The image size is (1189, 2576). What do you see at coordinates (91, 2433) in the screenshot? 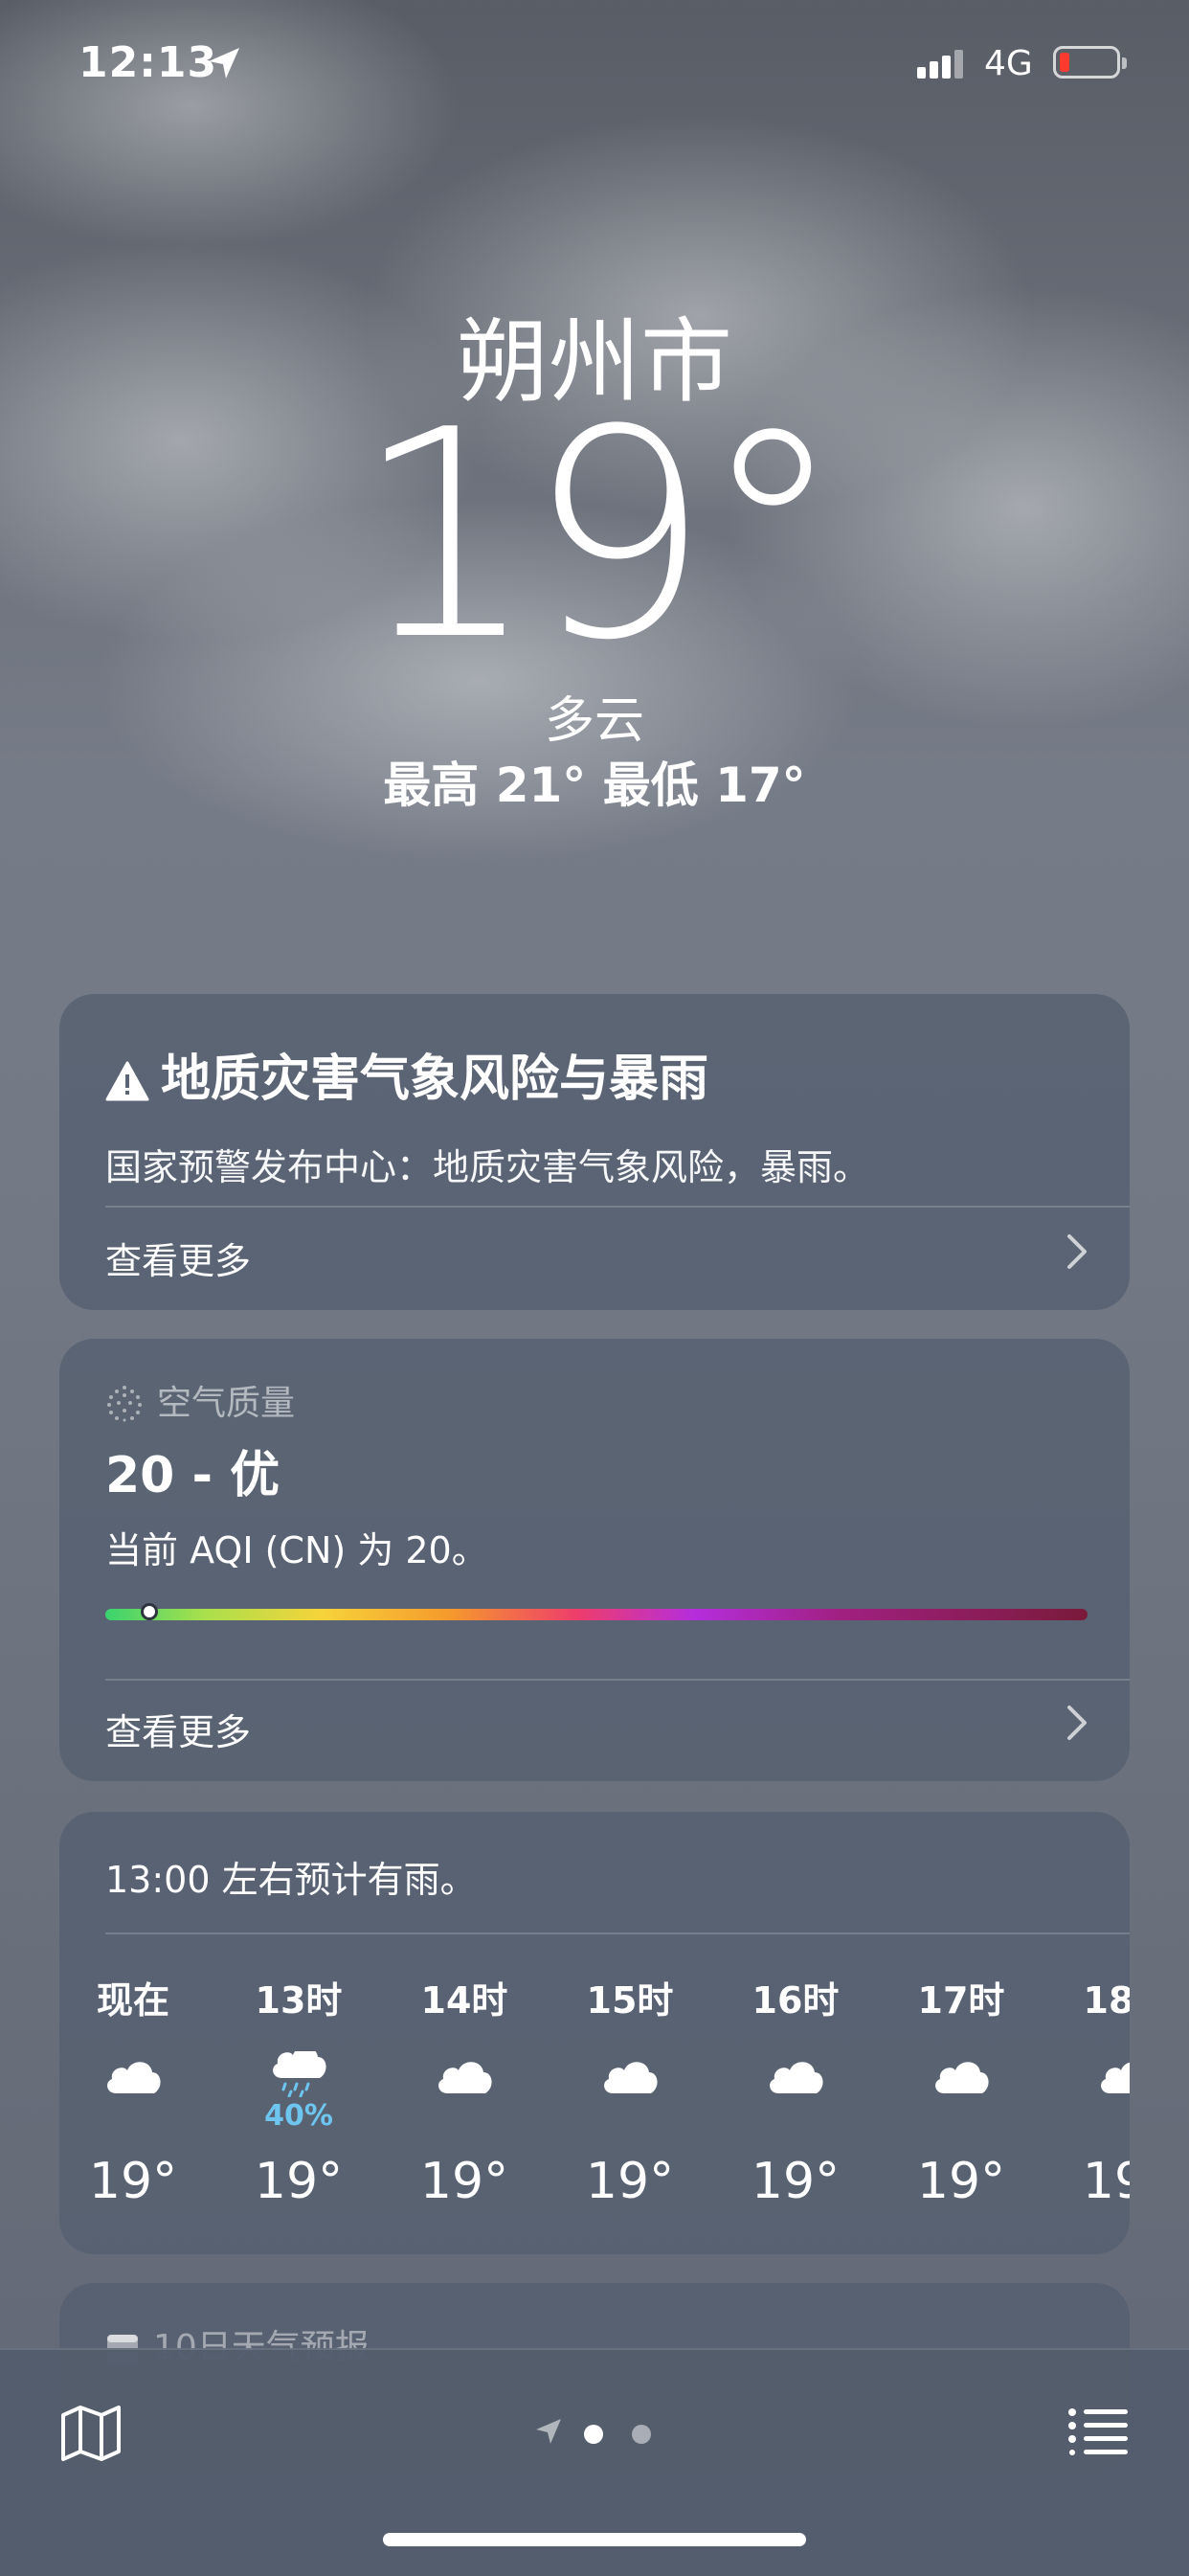
I see `map-icon` at bounding box center [91, 2433].